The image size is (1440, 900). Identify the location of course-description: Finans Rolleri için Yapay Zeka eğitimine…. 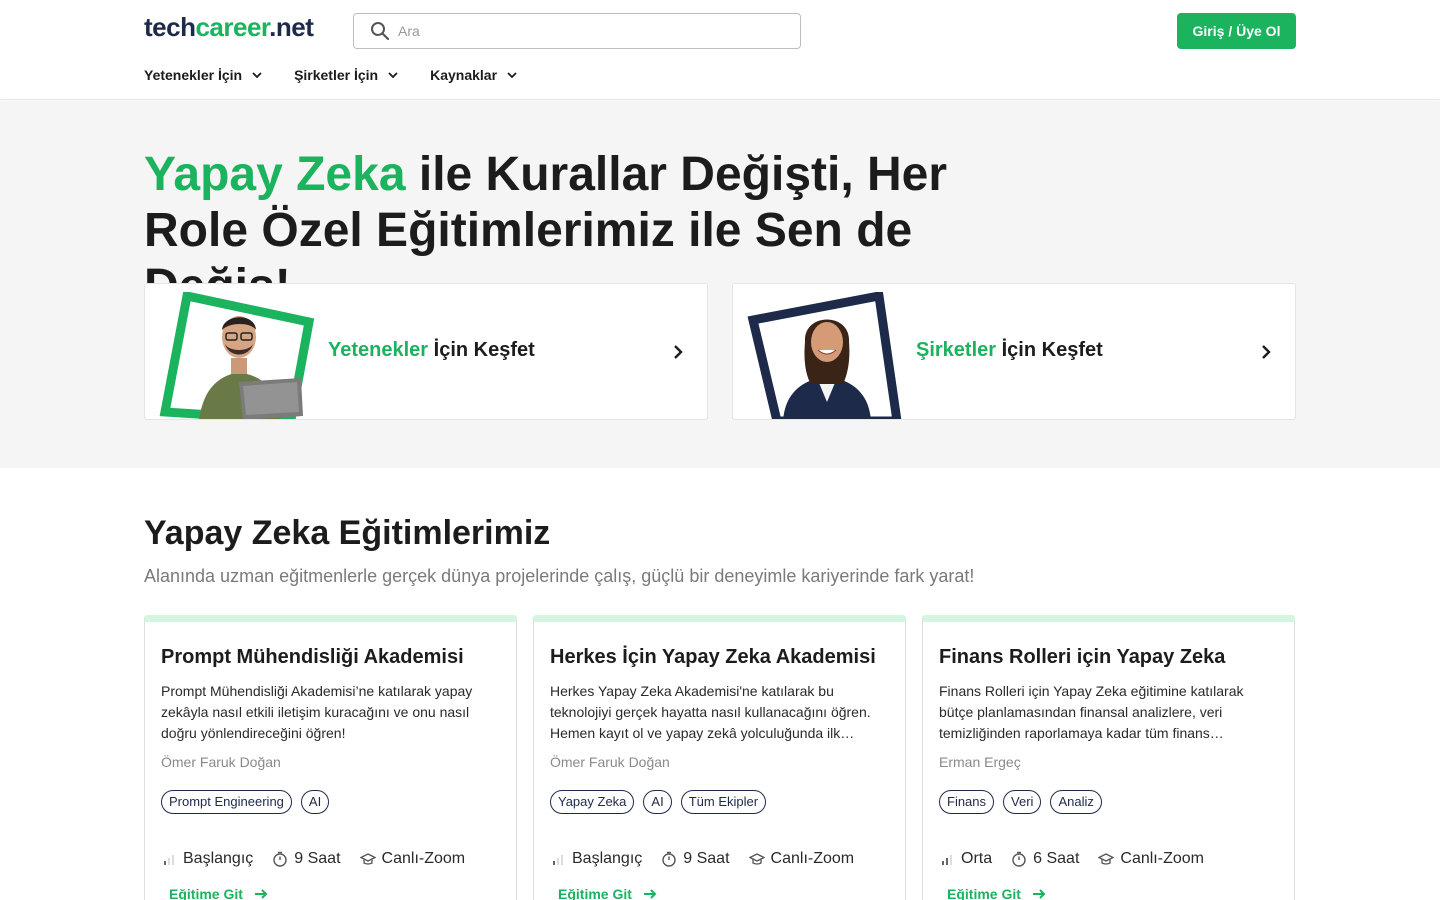
(1091, 712).